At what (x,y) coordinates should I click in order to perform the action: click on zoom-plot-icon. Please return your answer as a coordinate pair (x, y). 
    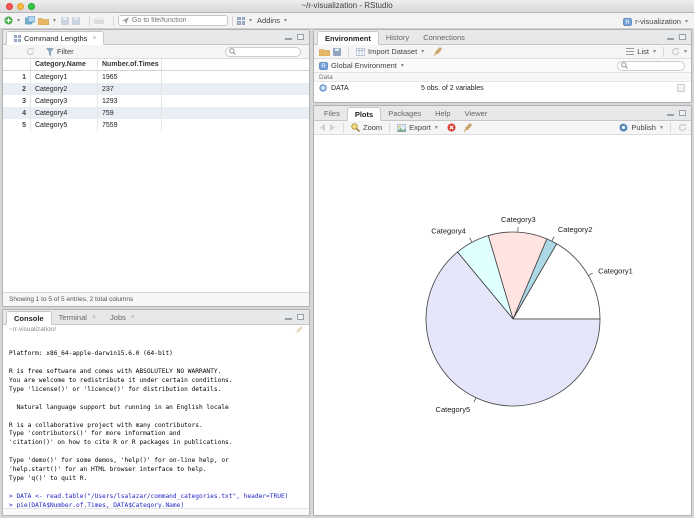
    Looking at the image, I should click on (355, 127).